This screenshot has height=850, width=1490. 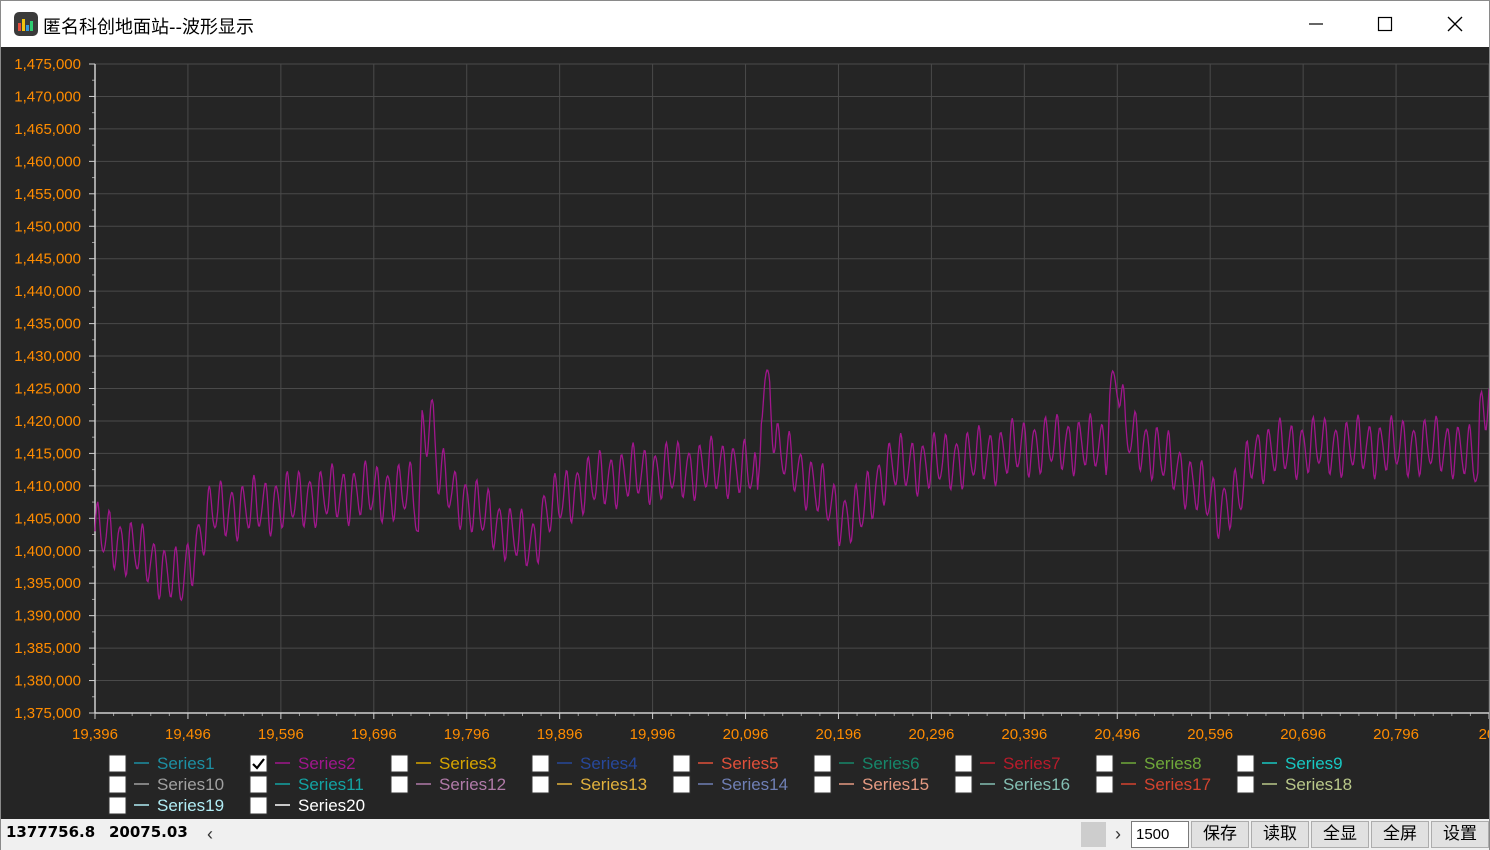 What do you see at coordinates (148, 27) in the screenshot?
I see `window-title: 匿名科创地面站--波形显示` at bounding box center [148, 27].